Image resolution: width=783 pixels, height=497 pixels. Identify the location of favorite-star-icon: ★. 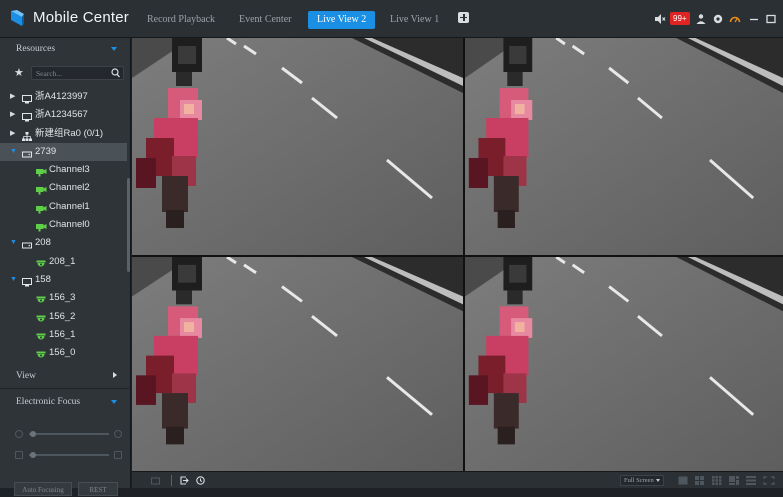
(19, 73).